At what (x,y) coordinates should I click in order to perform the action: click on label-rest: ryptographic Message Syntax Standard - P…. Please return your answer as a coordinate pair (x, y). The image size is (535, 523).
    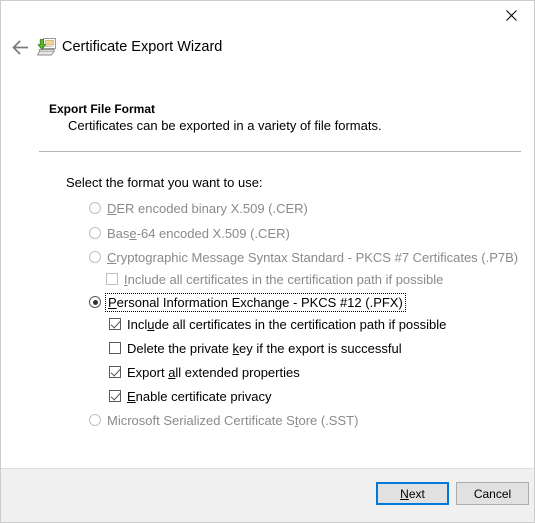
    Looking at the image, I should click on (317, 257).